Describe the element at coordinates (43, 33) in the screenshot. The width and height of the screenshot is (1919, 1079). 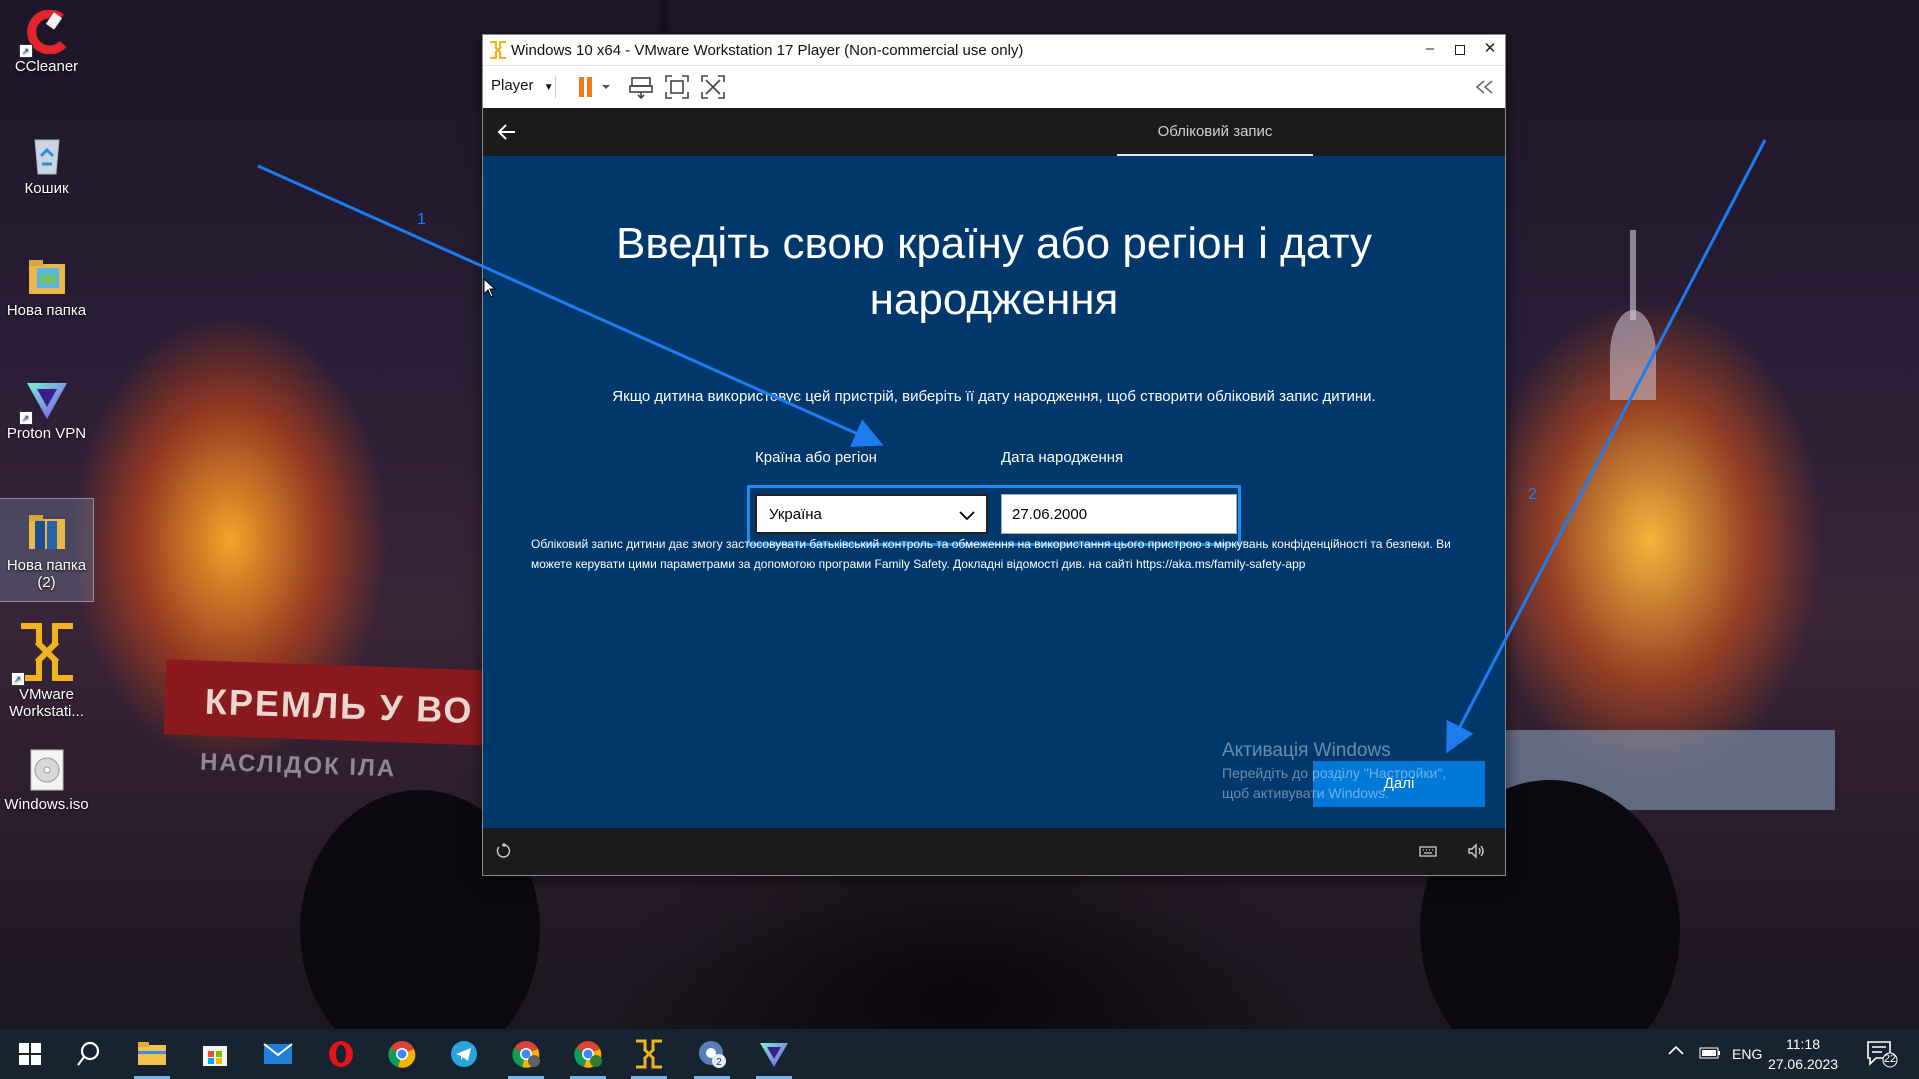
I see `ccleaner-icon: ↗` at that location.